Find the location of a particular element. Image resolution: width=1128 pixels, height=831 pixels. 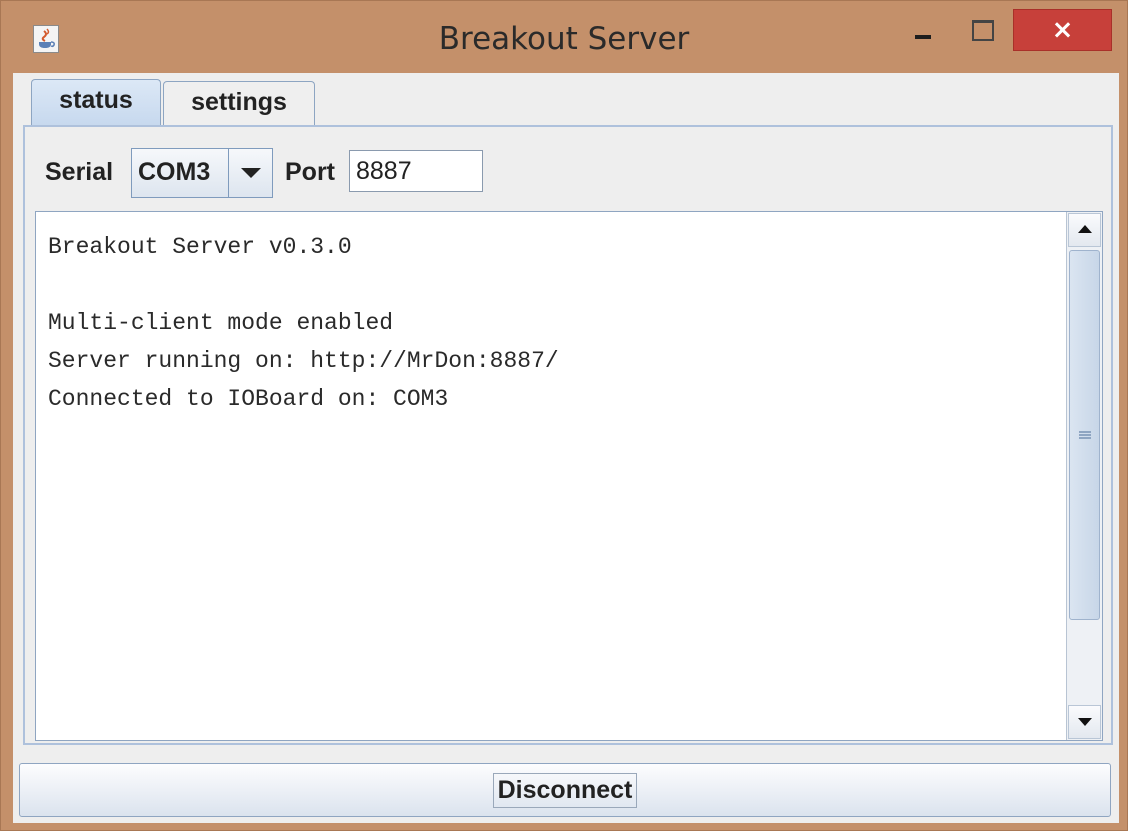

close-icon: × is located at coordinates (1062, 30).